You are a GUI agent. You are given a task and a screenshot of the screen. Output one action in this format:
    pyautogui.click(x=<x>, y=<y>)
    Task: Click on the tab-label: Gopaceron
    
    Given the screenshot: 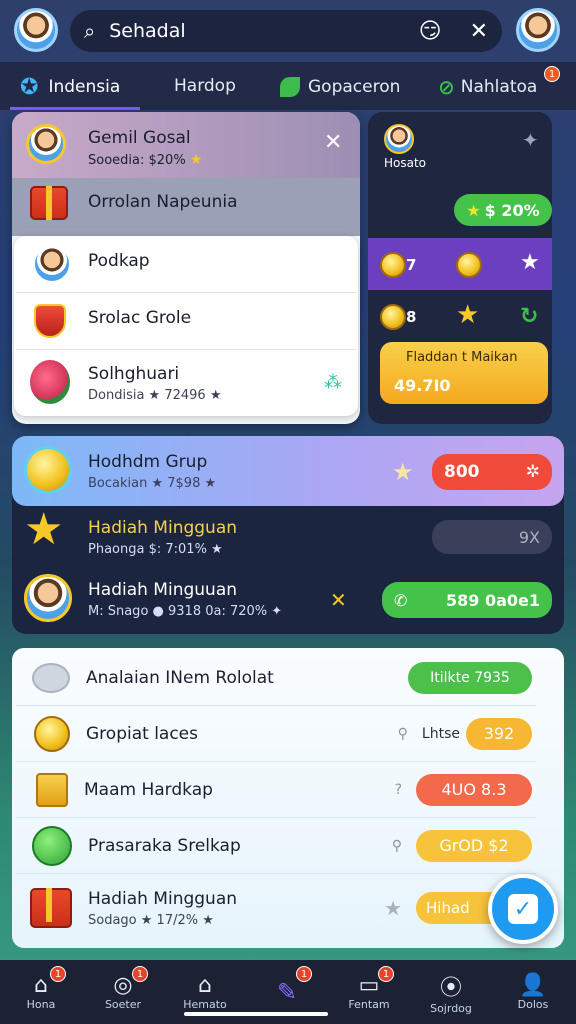 What is the action you would take?
    pyautogui.click(x=354, y=87)
    